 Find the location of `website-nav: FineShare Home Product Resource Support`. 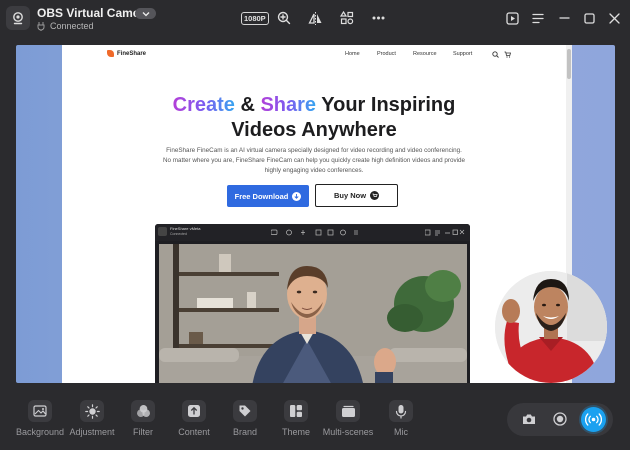

website-nav: FineShare Home Product Resource Support is located at coordinates (314, 55).